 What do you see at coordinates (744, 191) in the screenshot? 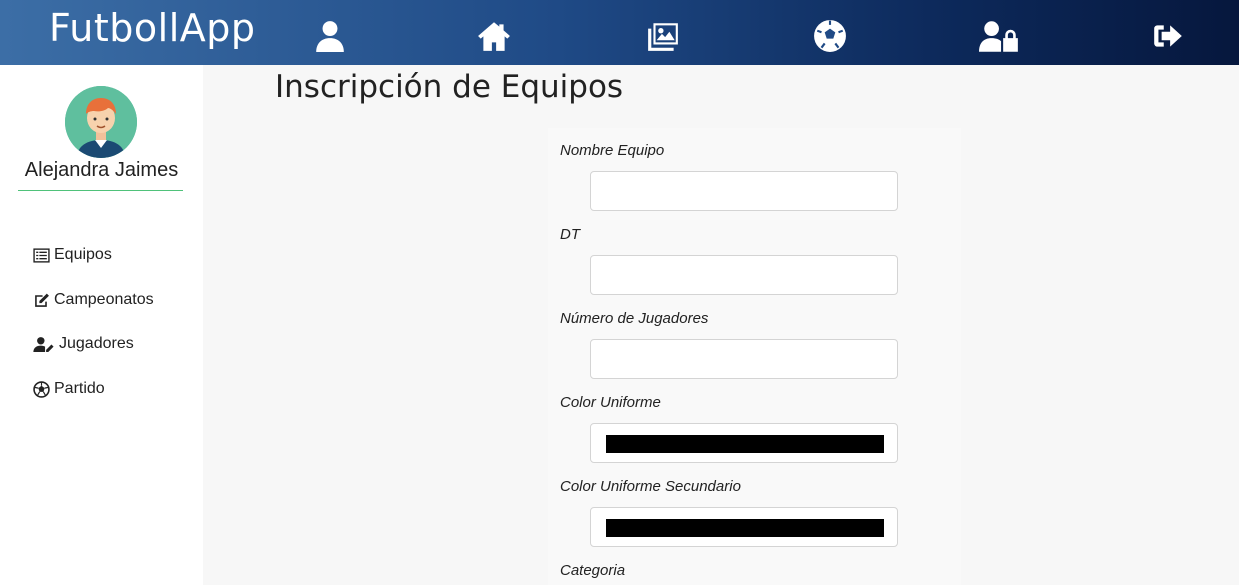
I see `team-name-input` at bounding box center [744, 191].